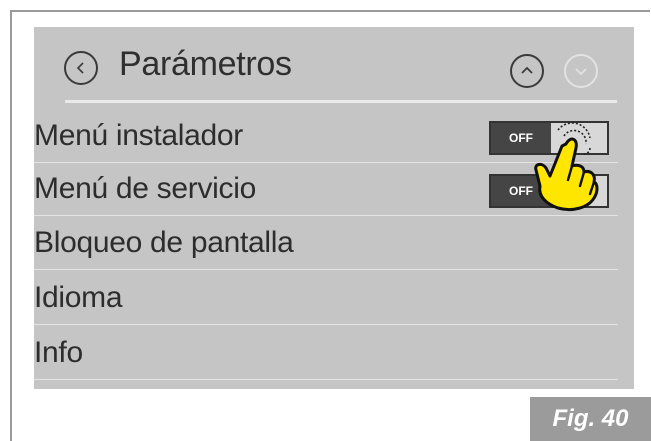 This screenshot has height=441, width=651. I want to click on menu-row-screen-lock: Bloqueo de pantalla, so click(326, 244).